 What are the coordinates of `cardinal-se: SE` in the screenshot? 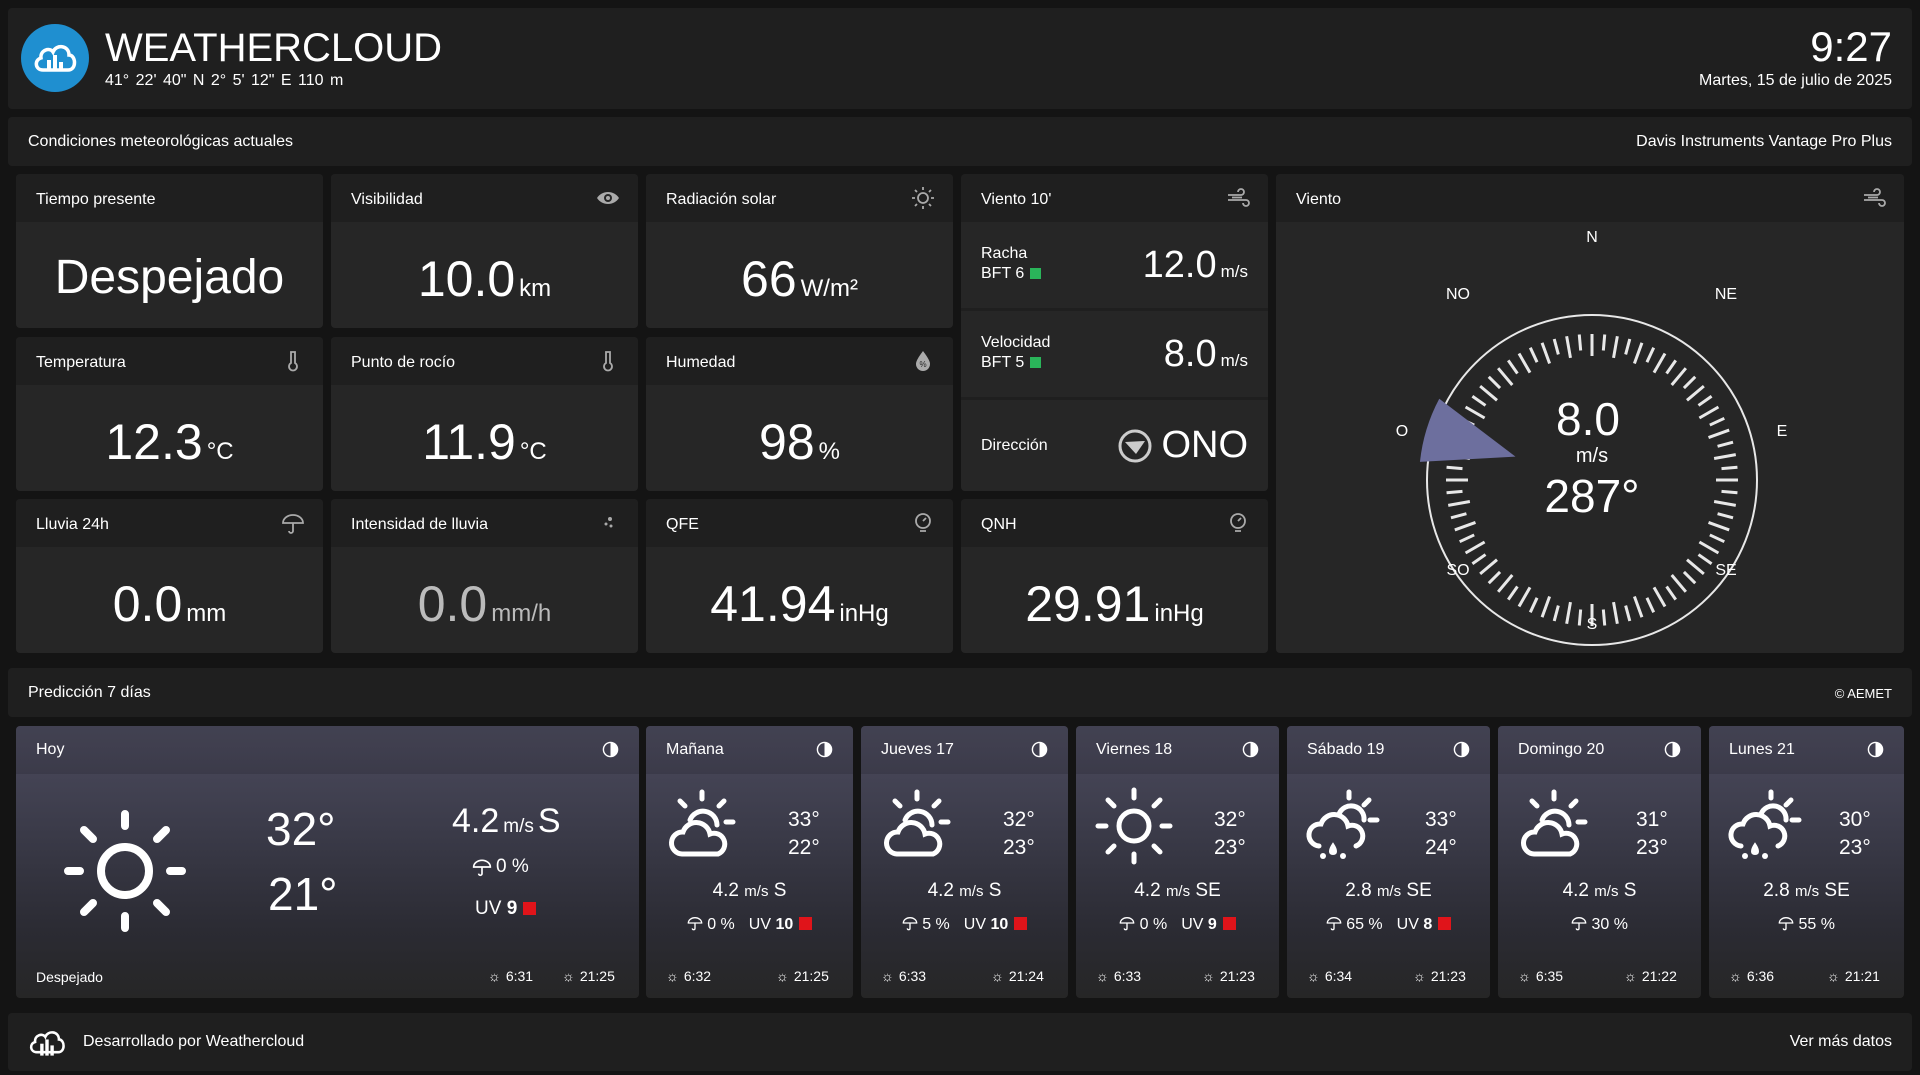 It's located at (1725, 570).